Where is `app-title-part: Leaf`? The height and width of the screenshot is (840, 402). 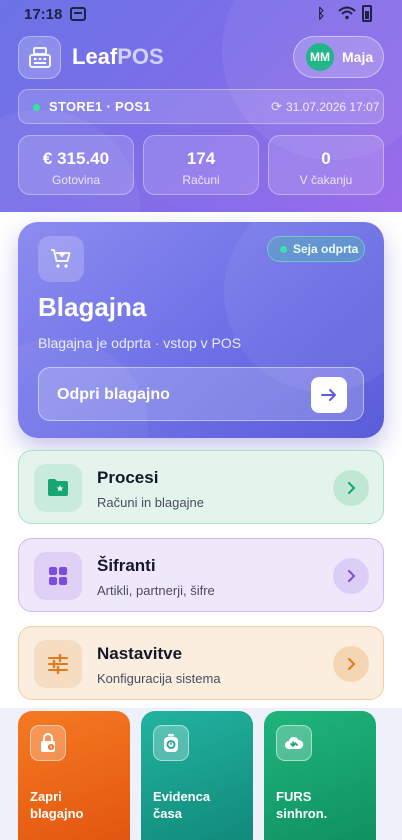 app-title-part: Leaf is located at coordinates (95, 56).